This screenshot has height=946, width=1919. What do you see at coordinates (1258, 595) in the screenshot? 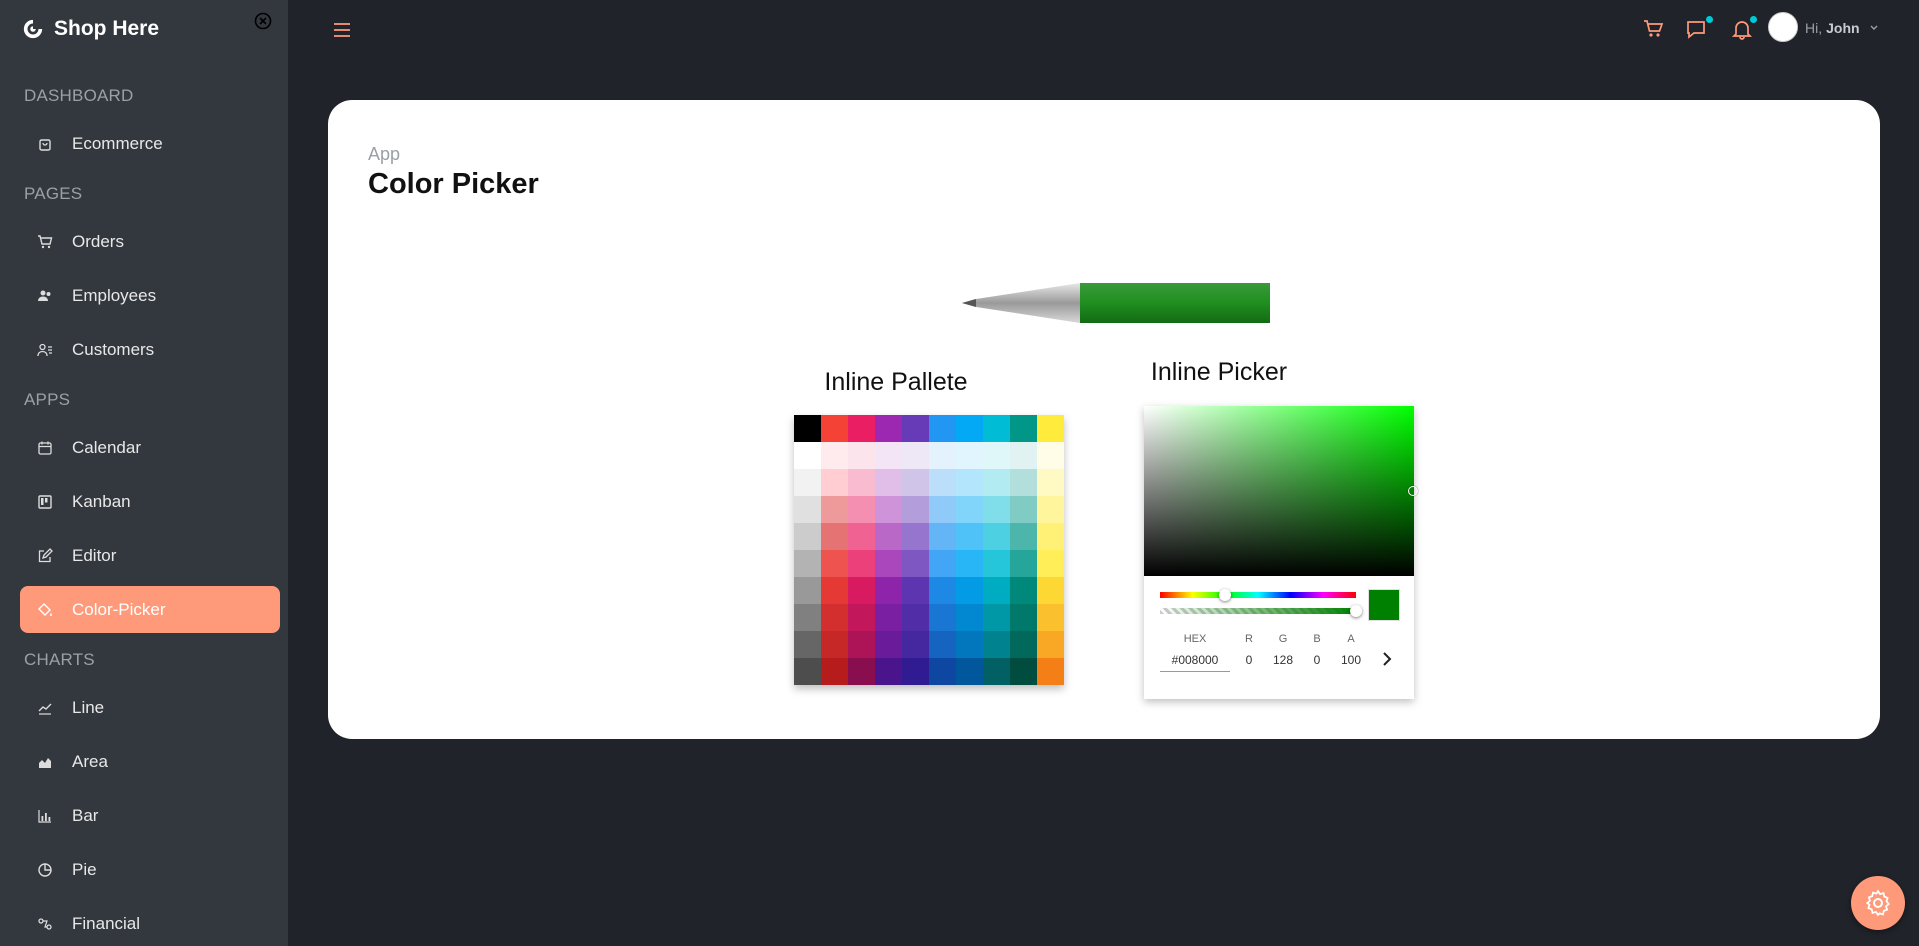
I see `hue-slider` at bounding box center [1258, 595].